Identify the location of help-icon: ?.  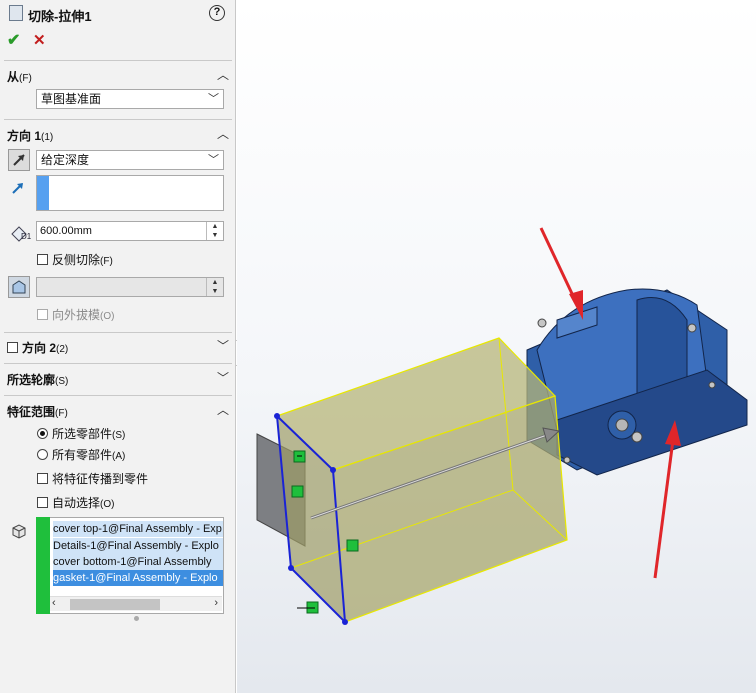
(217, 13).